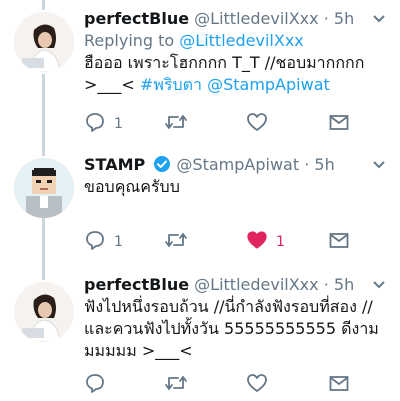 This screenshot has width=400, height=401. Describe the element at coordinates (132, 186) in the screenshot. I see `tweet-text-line: ขอบคุณครับบ` at that location.